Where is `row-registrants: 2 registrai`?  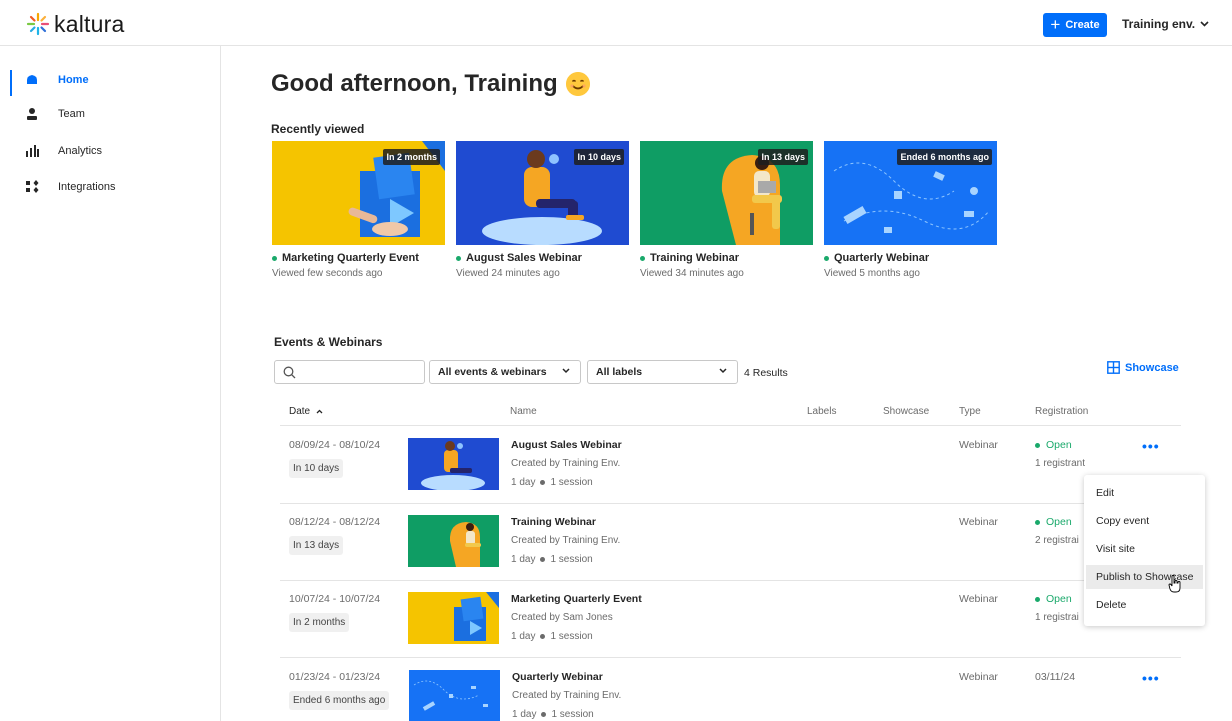
row-registrants: 2 registrai is located at coordinates (1057, 540).